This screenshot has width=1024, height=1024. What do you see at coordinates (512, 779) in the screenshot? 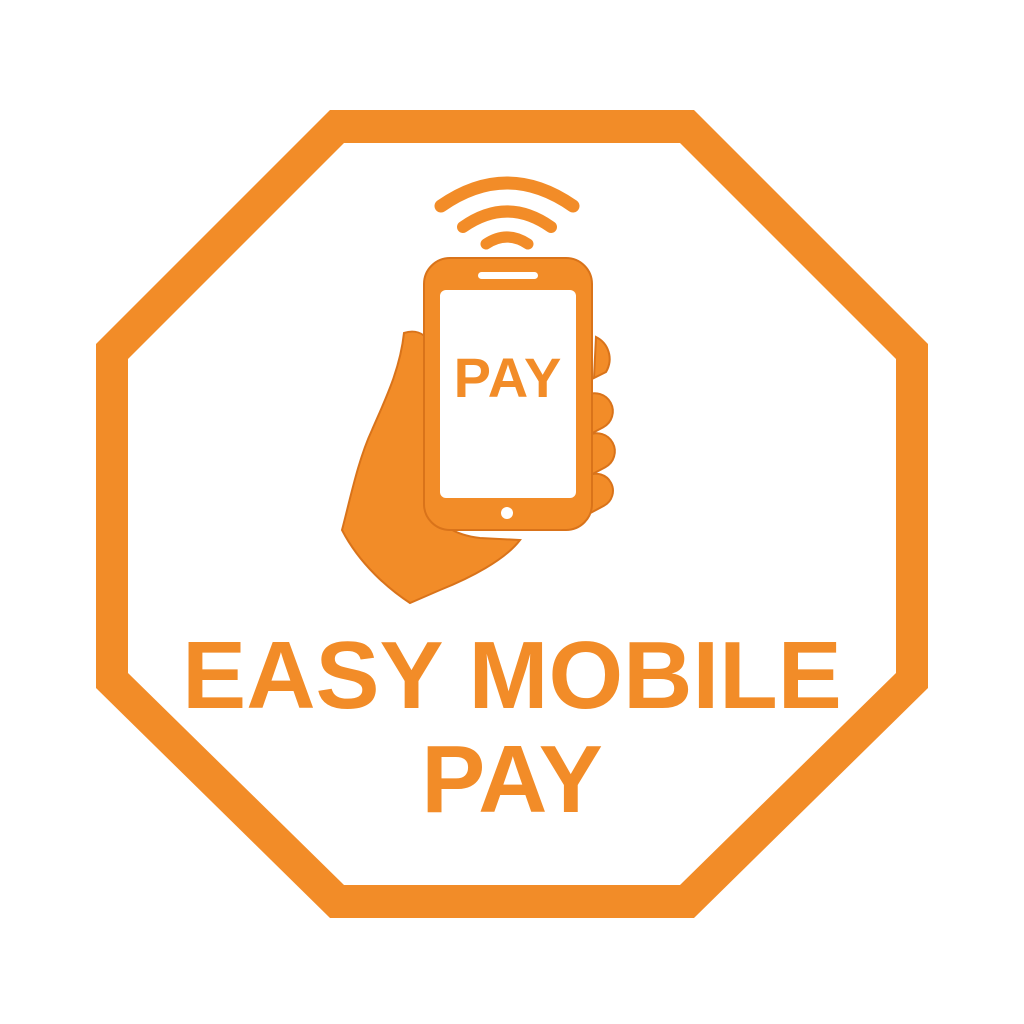
I see `headline-line-2: PAY` at bounding box center [512, 779].